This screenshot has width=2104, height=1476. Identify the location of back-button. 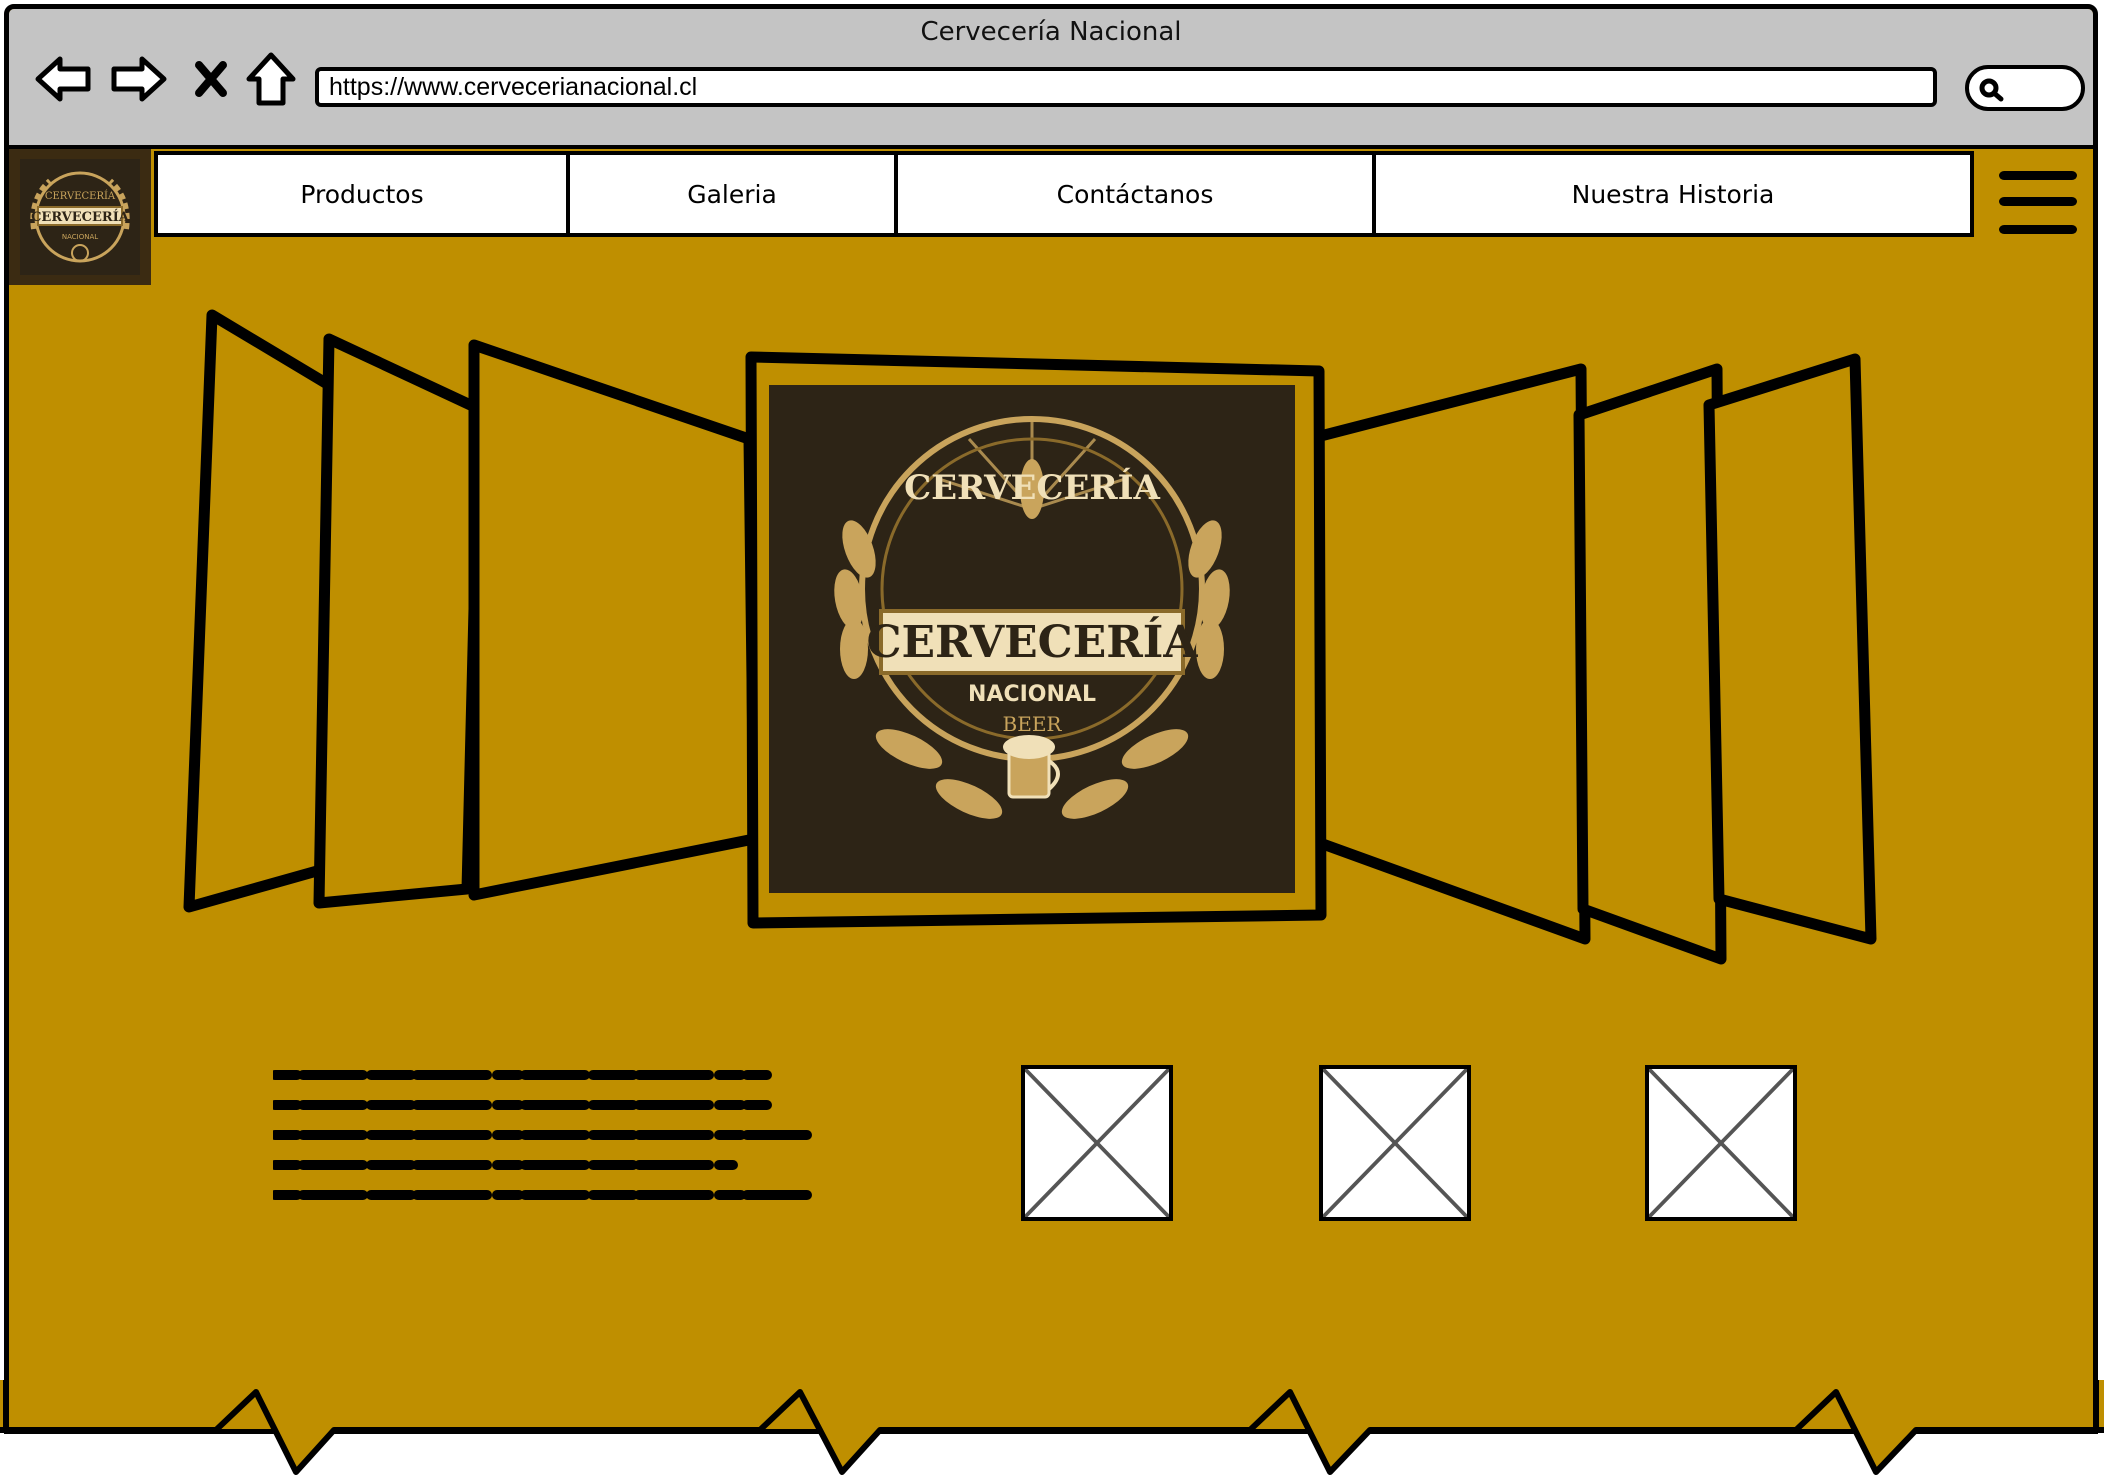
(63, 79).